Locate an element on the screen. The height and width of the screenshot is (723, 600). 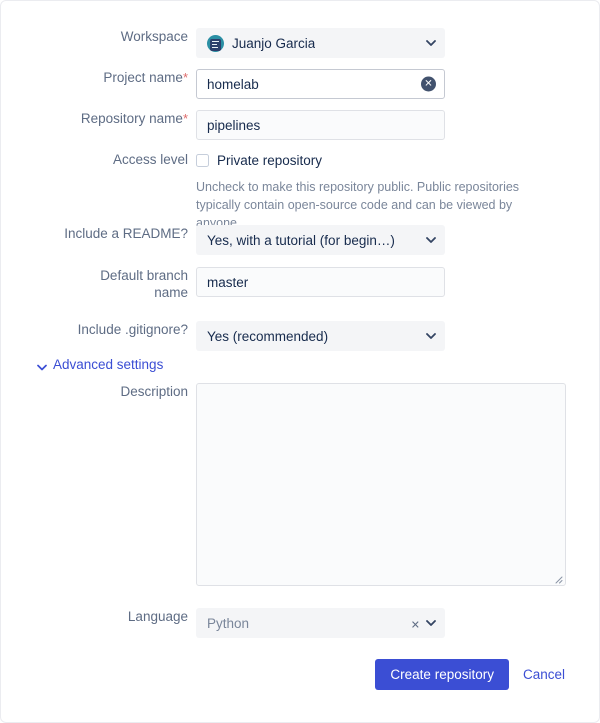
private-repository-checkbox is located at coordinates (202, 160).